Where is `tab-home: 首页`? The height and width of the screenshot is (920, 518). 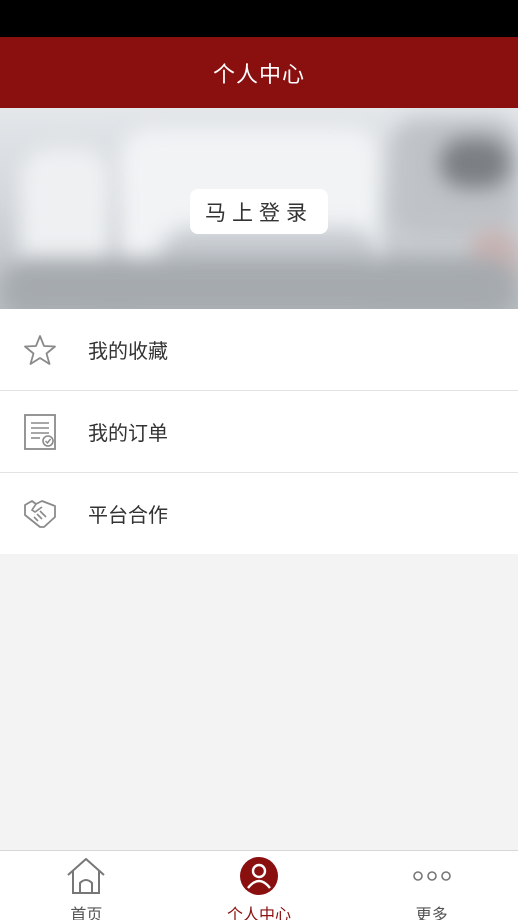 tab-home: 首页 is located at coordinates (86, 885).